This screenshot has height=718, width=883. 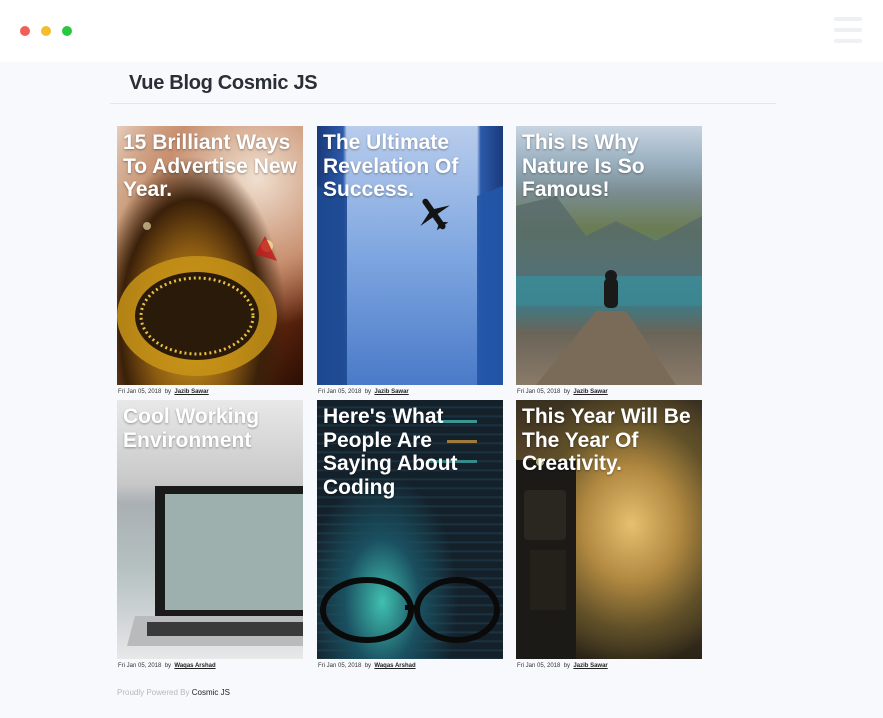 What do you see at coordinates (210, 166) in the screenshot?
I see `post-title: 15 Brilliant Ways To Advertise New Year.` at bounding box center [210, 166].